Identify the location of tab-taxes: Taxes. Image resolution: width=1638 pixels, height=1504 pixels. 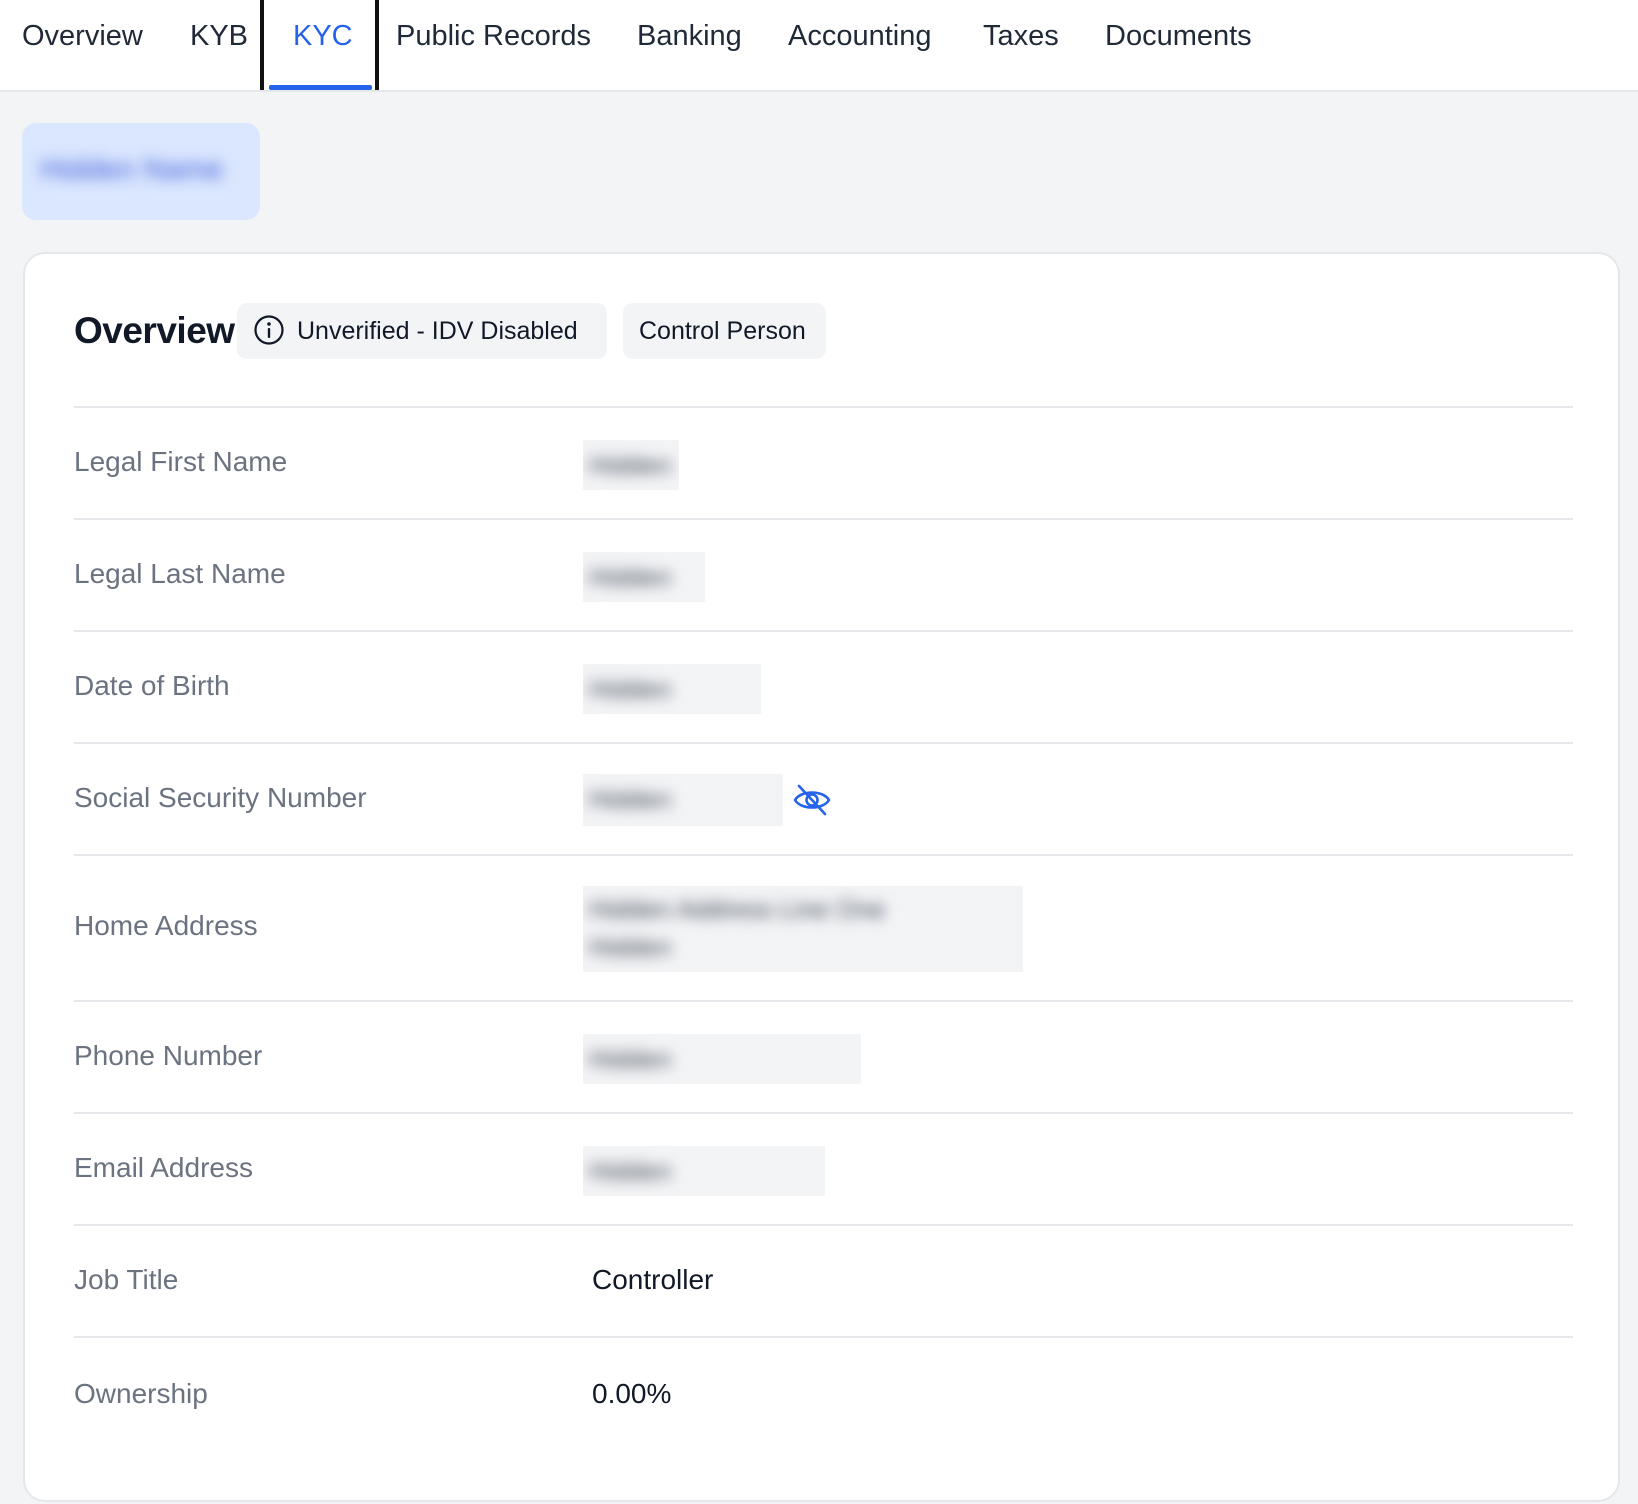
(1021, 45).